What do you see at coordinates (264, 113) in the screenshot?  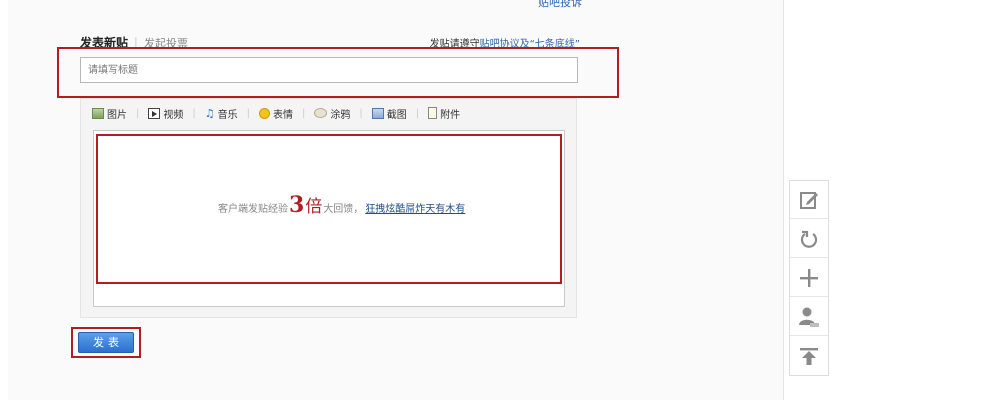 I see `emoji-icon` at bounding box center [264, 113].